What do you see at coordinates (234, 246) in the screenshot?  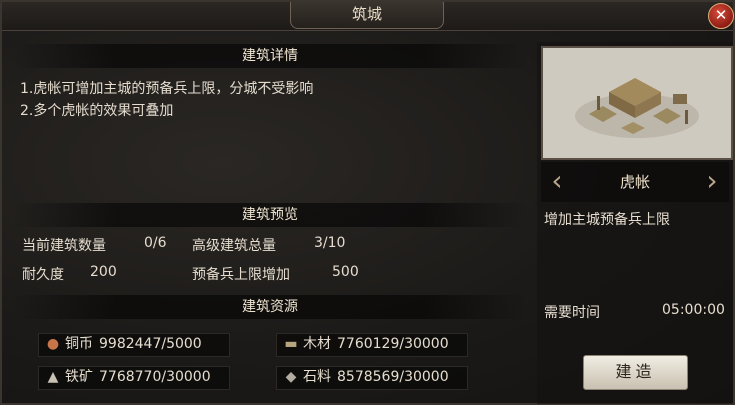 I see `advanced-total-label: 高级建筑总量` at bounding box center [234, 246].